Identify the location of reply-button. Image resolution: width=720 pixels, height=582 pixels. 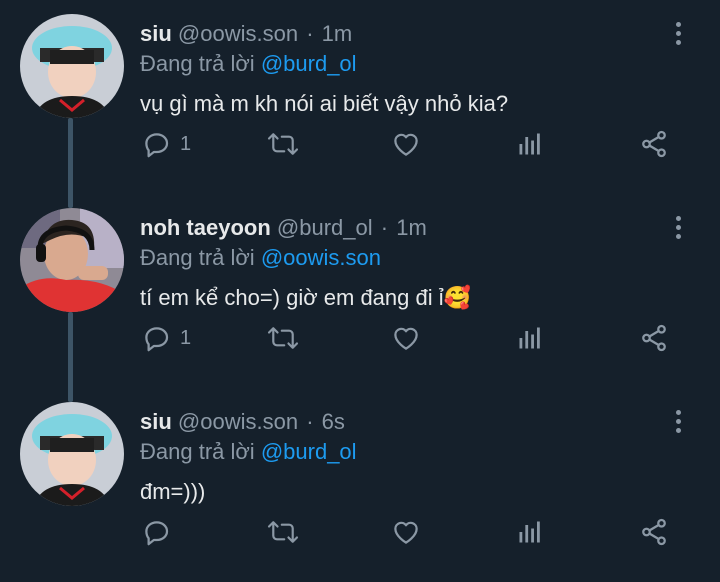
(161, 532).